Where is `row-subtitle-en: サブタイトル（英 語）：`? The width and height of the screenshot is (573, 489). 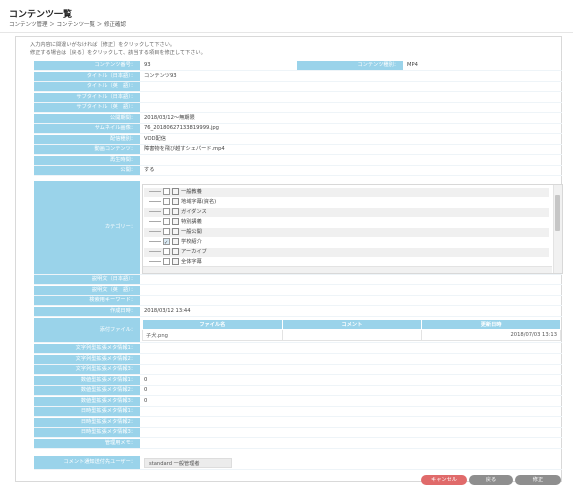
row-subtitle-en: サブタイトル（英 語）： is located at coordinates (298, 108).